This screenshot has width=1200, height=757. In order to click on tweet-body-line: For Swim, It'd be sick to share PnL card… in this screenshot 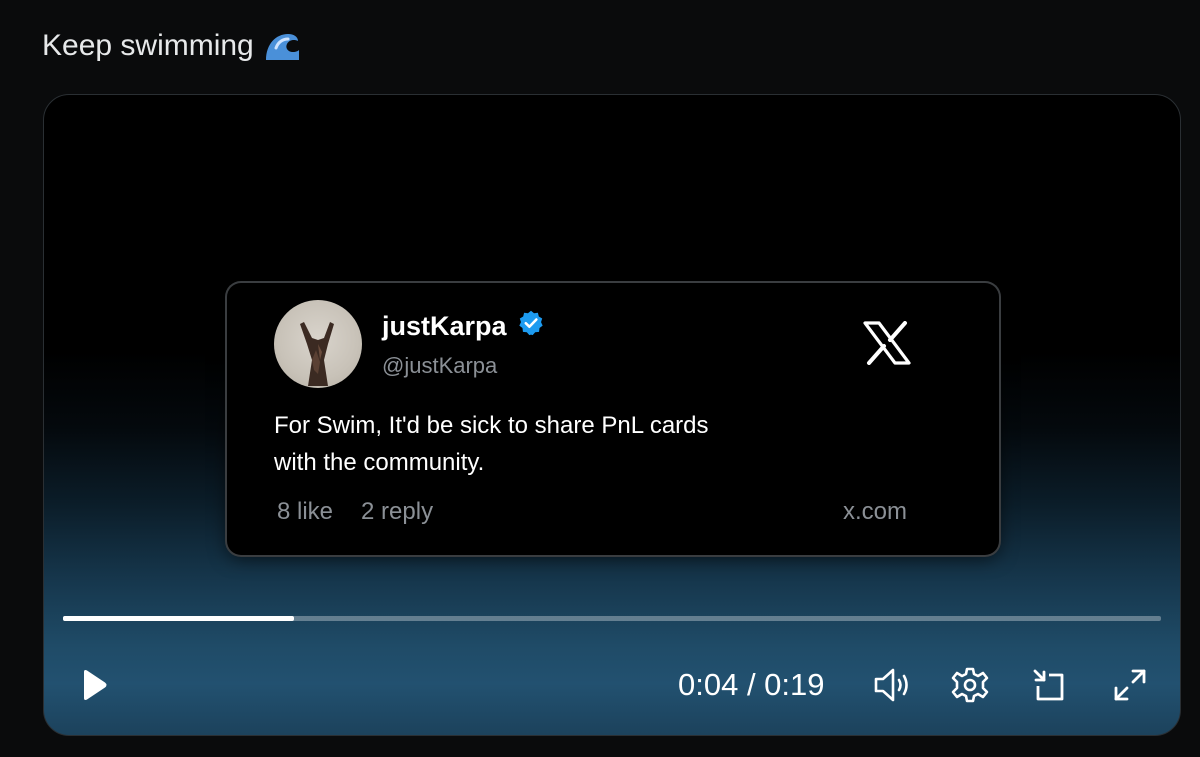, I will do `click(491, 425)`.